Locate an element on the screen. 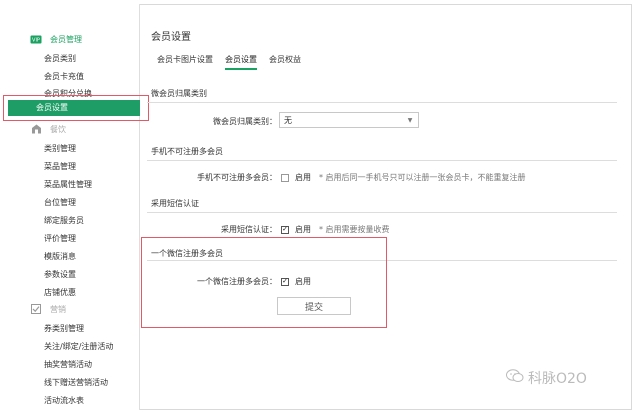  tab-bar: 会员卡图片设置 会员设置 会员权益 is located at coordinates (229, 62).